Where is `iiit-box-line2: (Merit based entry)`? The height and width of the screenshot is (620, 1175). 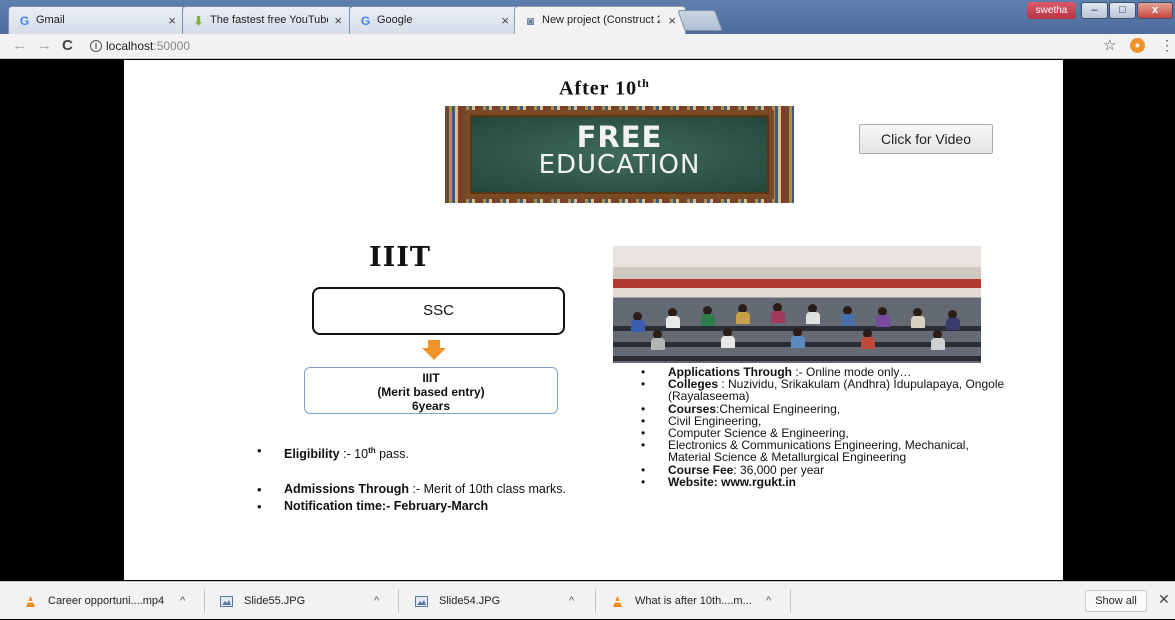 iiit-box-line2: (Merit based entry) is located at coordinates (431, 392).